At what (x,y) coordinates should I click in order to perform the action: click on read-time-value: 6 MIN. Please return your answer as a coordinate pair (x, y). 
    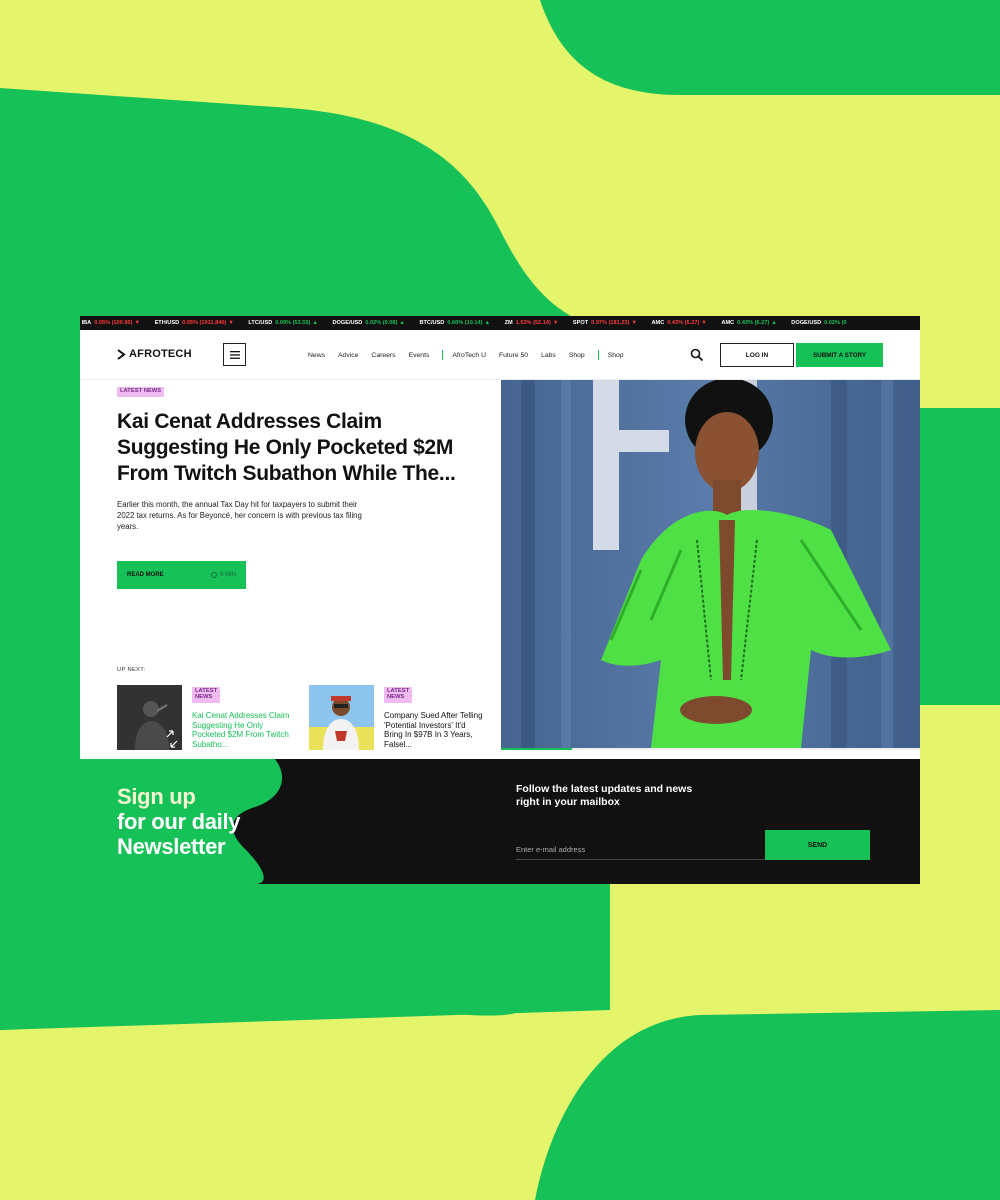
    Looking at the image, I should click on (227, 575).